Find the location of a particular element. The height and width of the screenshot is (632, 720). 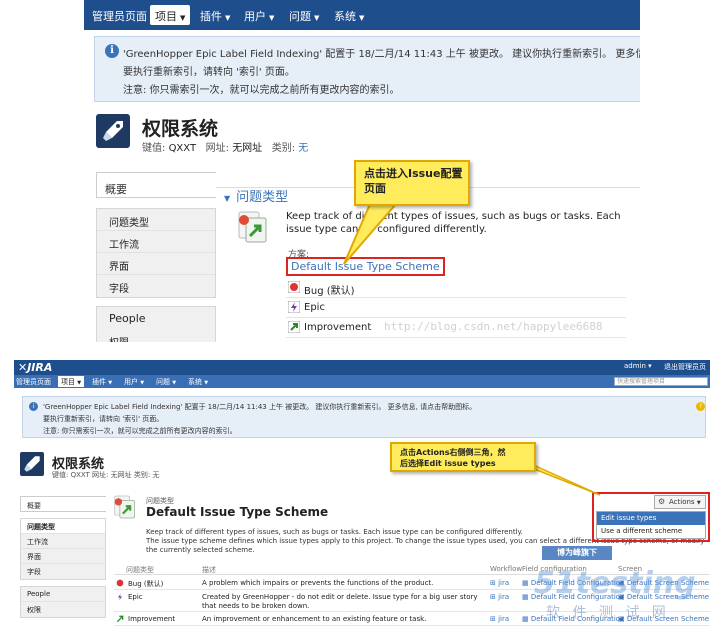

top-nav-bar: 管理员页面 项目 ▼ 插件 ▼ 用户 ▼ 问题 ▼ 系统 ▼ is located at coordinates (362, 15).